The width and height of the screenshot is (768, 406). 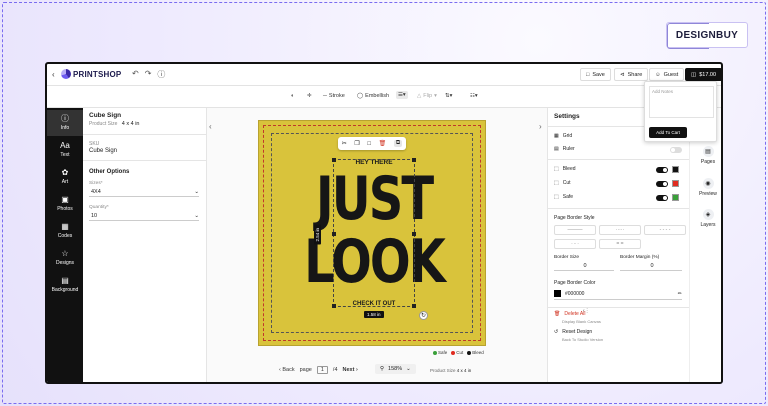 What do you see at coordinates (419, 96) in the screenshot?
I see `flip-icon: △` at bounding box center [419, 96].